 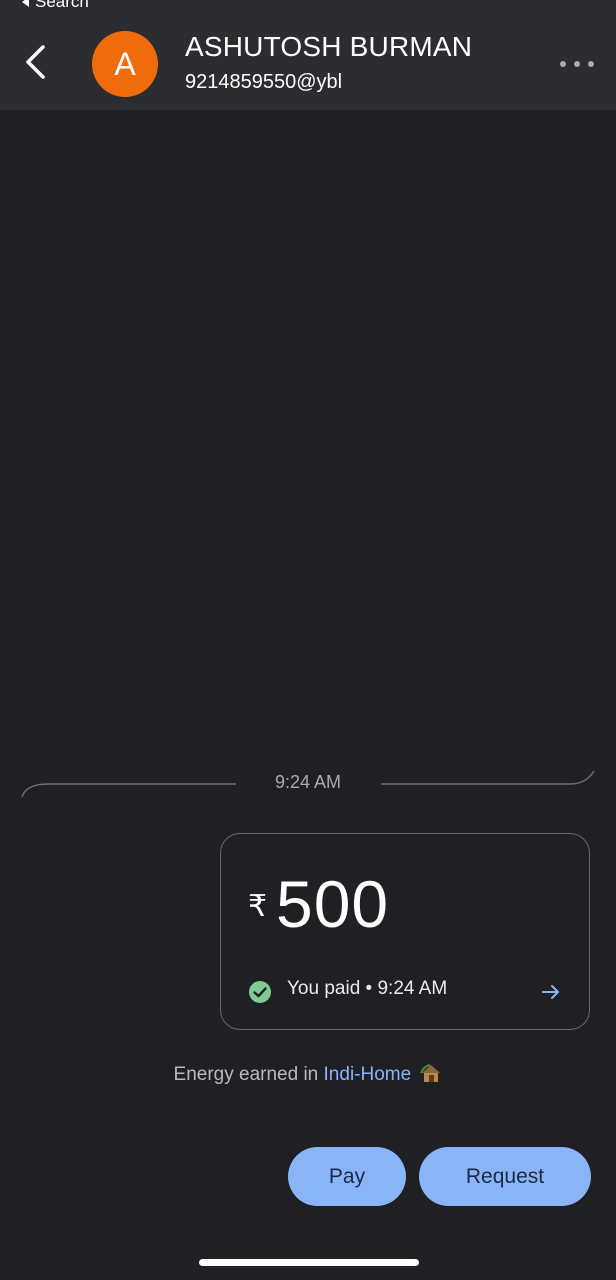 What do you see at coordinates (551, 992) in the screenshot?
I see `arrow-right-icon` at bounding box center [551, 992].